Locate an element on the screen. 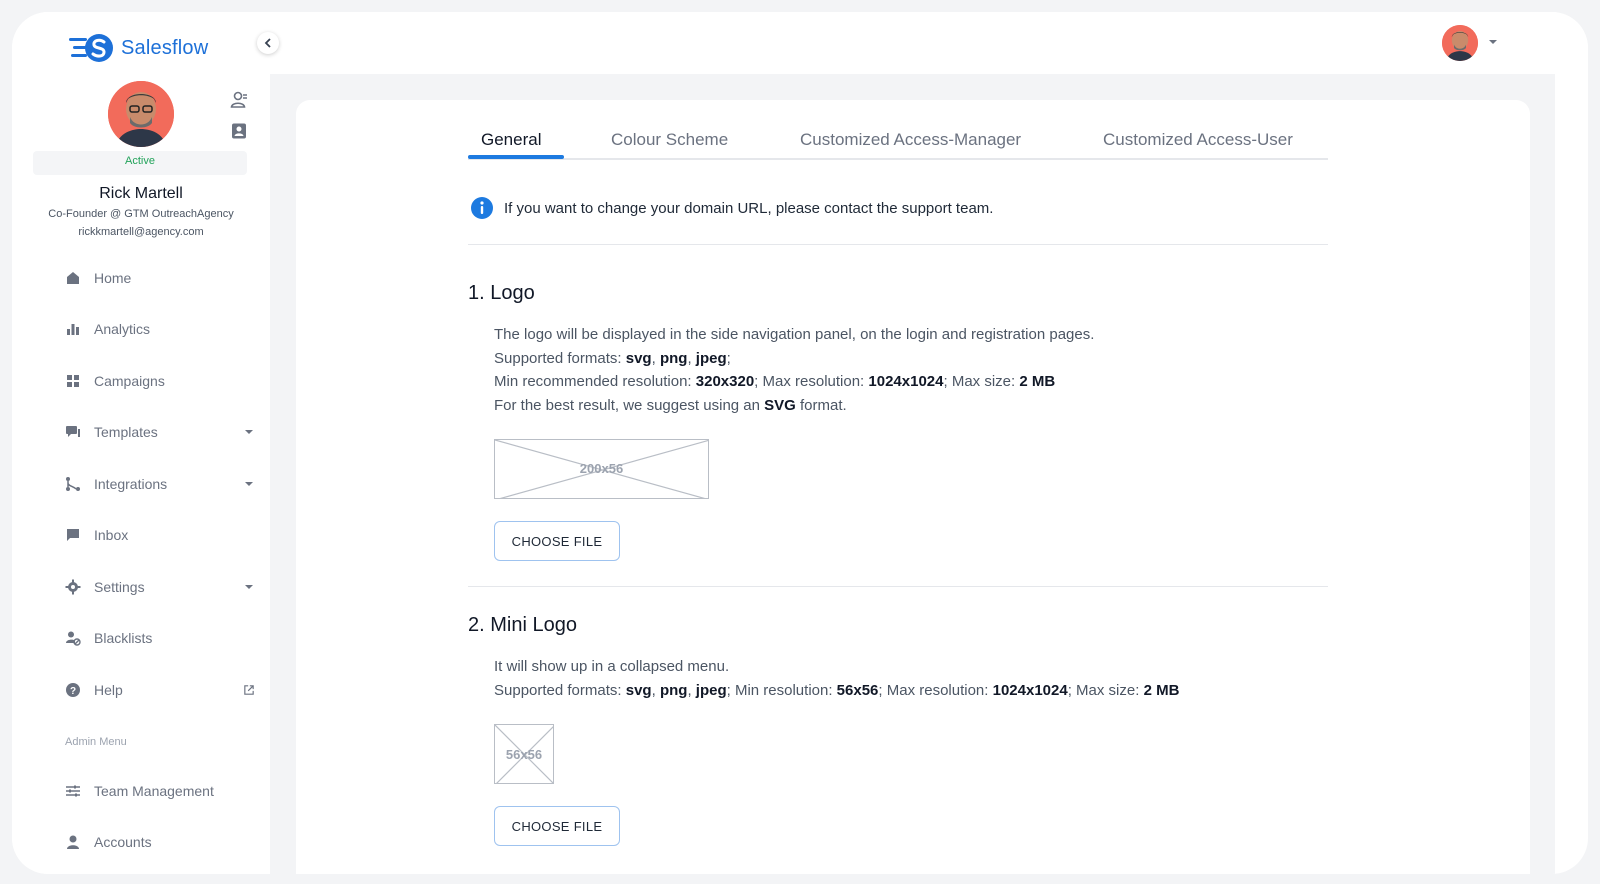 The height and width of the screenshot is (884, 1600). placeholder-label: 56x56 is located at coordinates (524, 754).